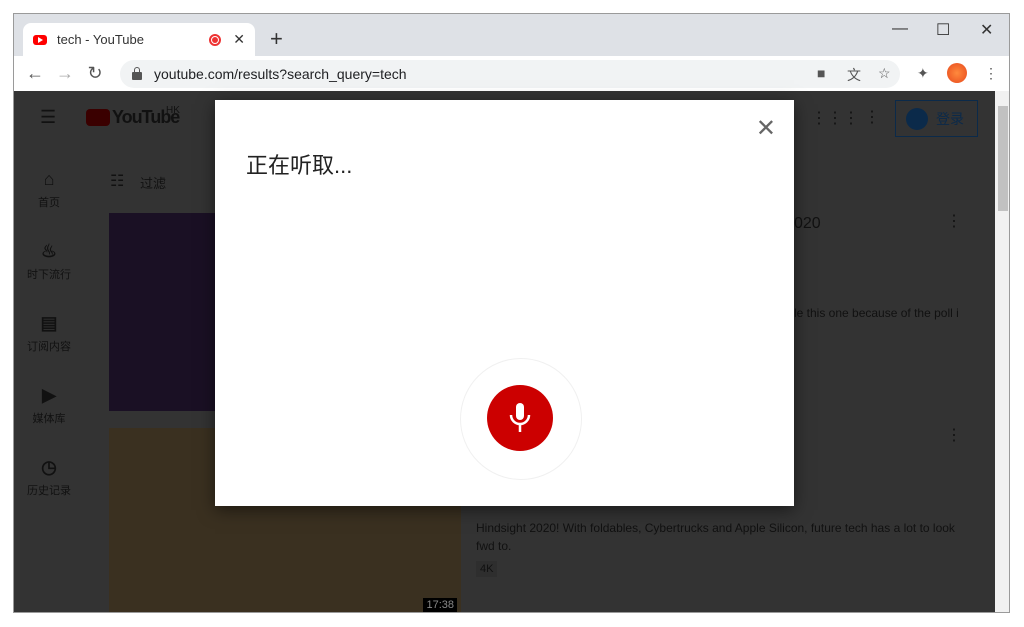 The image size is (1024, 627). Describe the element at coordinates (239, 39) in the screenshot. I see `tab-close-button: ✕` at that location.